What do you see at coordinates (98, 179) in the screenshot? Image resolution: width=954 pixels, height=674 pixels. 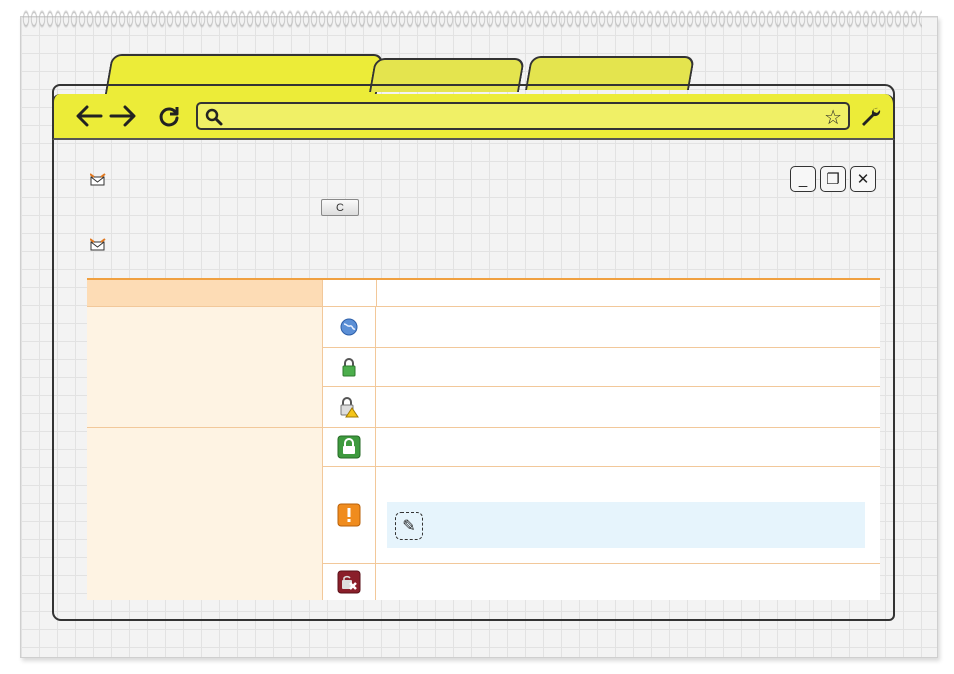 I see `mail-icon` at bounding box center [98, 179].